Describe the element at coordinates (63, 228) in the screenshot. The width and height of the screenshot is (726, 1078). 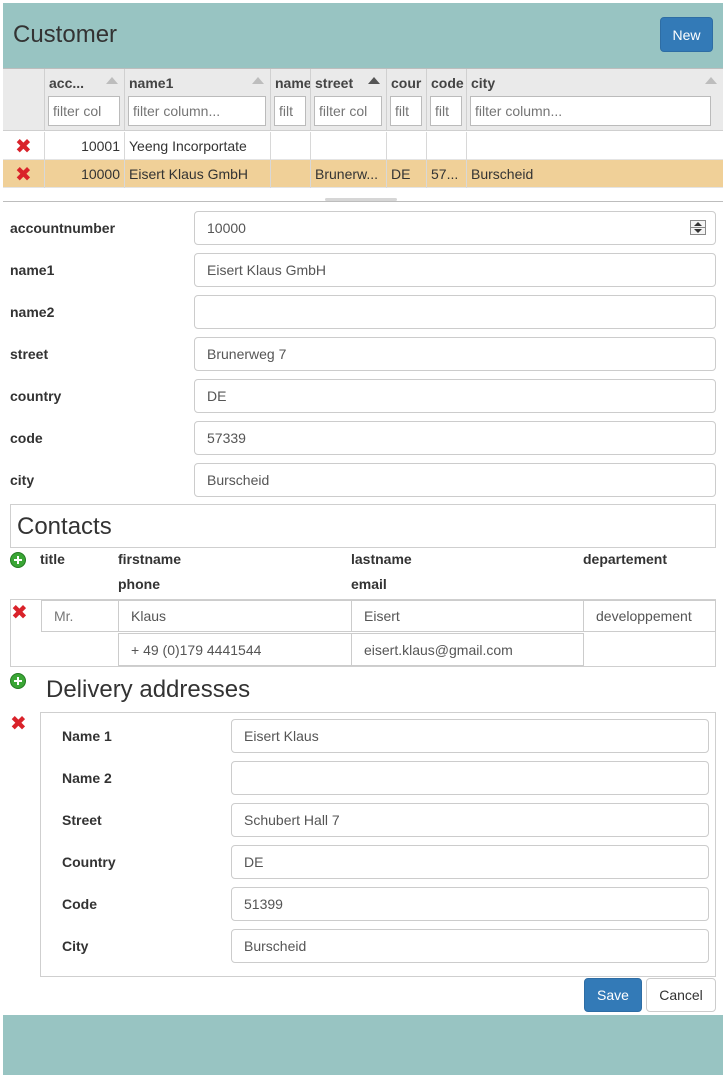
I see `accountnumber-label: accountnumber` at that location.